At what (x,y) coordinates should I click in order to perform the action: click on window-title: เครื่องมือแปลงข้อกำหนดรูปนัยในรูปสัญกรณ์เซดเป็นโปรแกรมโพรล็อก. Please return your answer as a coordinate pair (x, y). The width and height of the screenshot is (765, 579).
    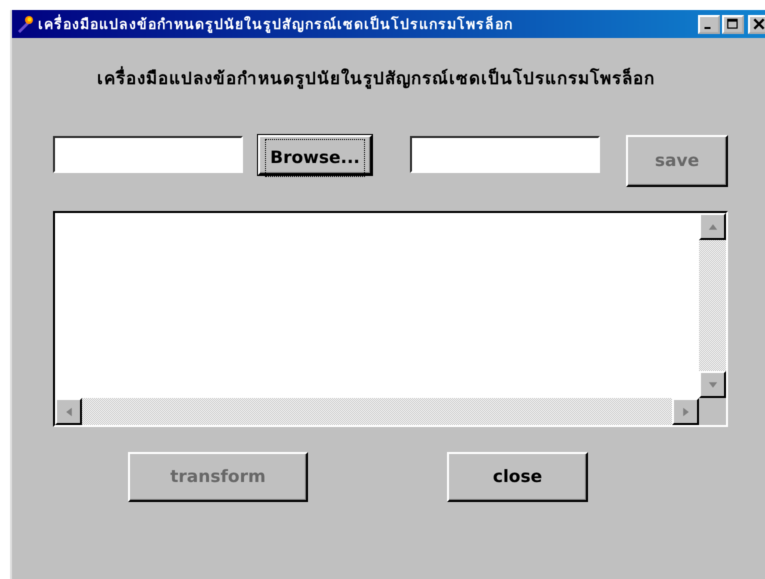
    Looking at the image, I should click on (275, 24).